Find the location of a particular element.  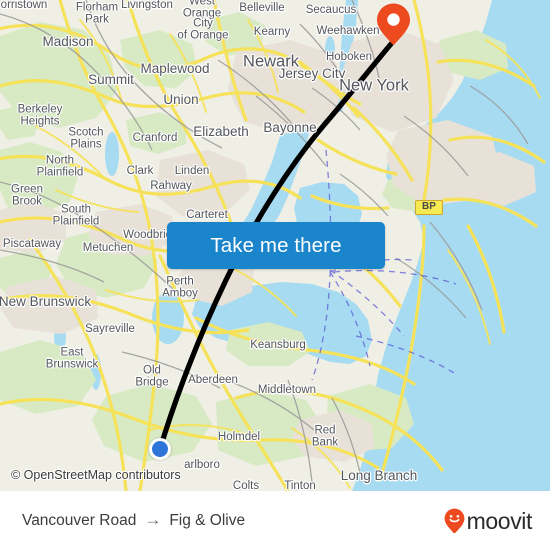

take-me-there-button: Take me there is located at coordinates (276, 245).